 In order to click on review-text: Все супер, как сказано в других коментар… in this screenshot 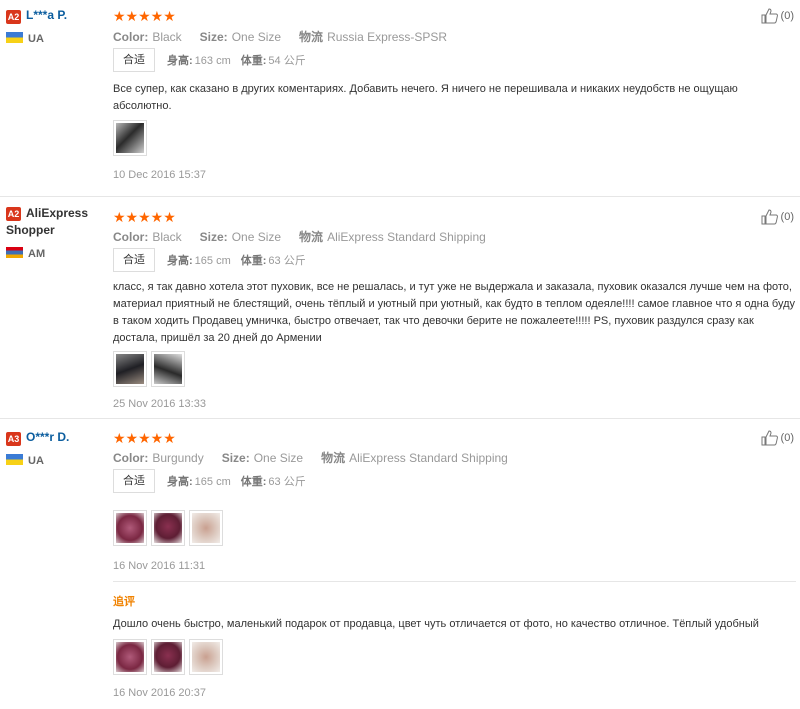, I will do `click(425, 97)`.